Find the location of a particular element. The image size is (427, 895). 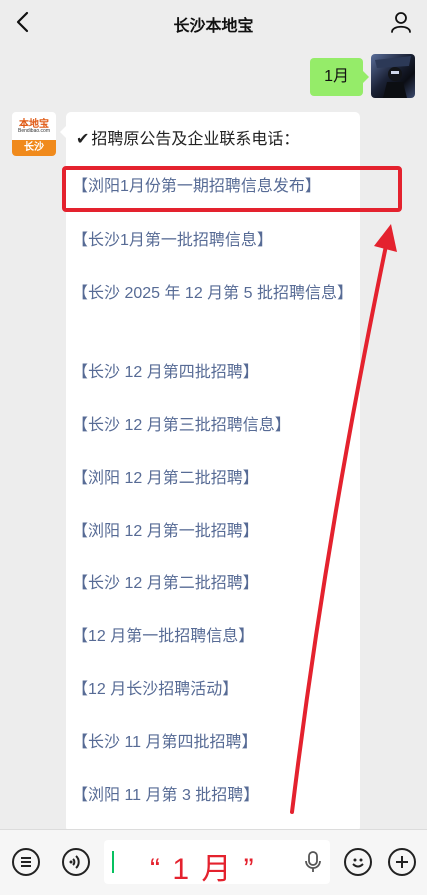

link-item-6: 【浏阳 12 月第二批招聘】 is located at coordinates (212, 479).